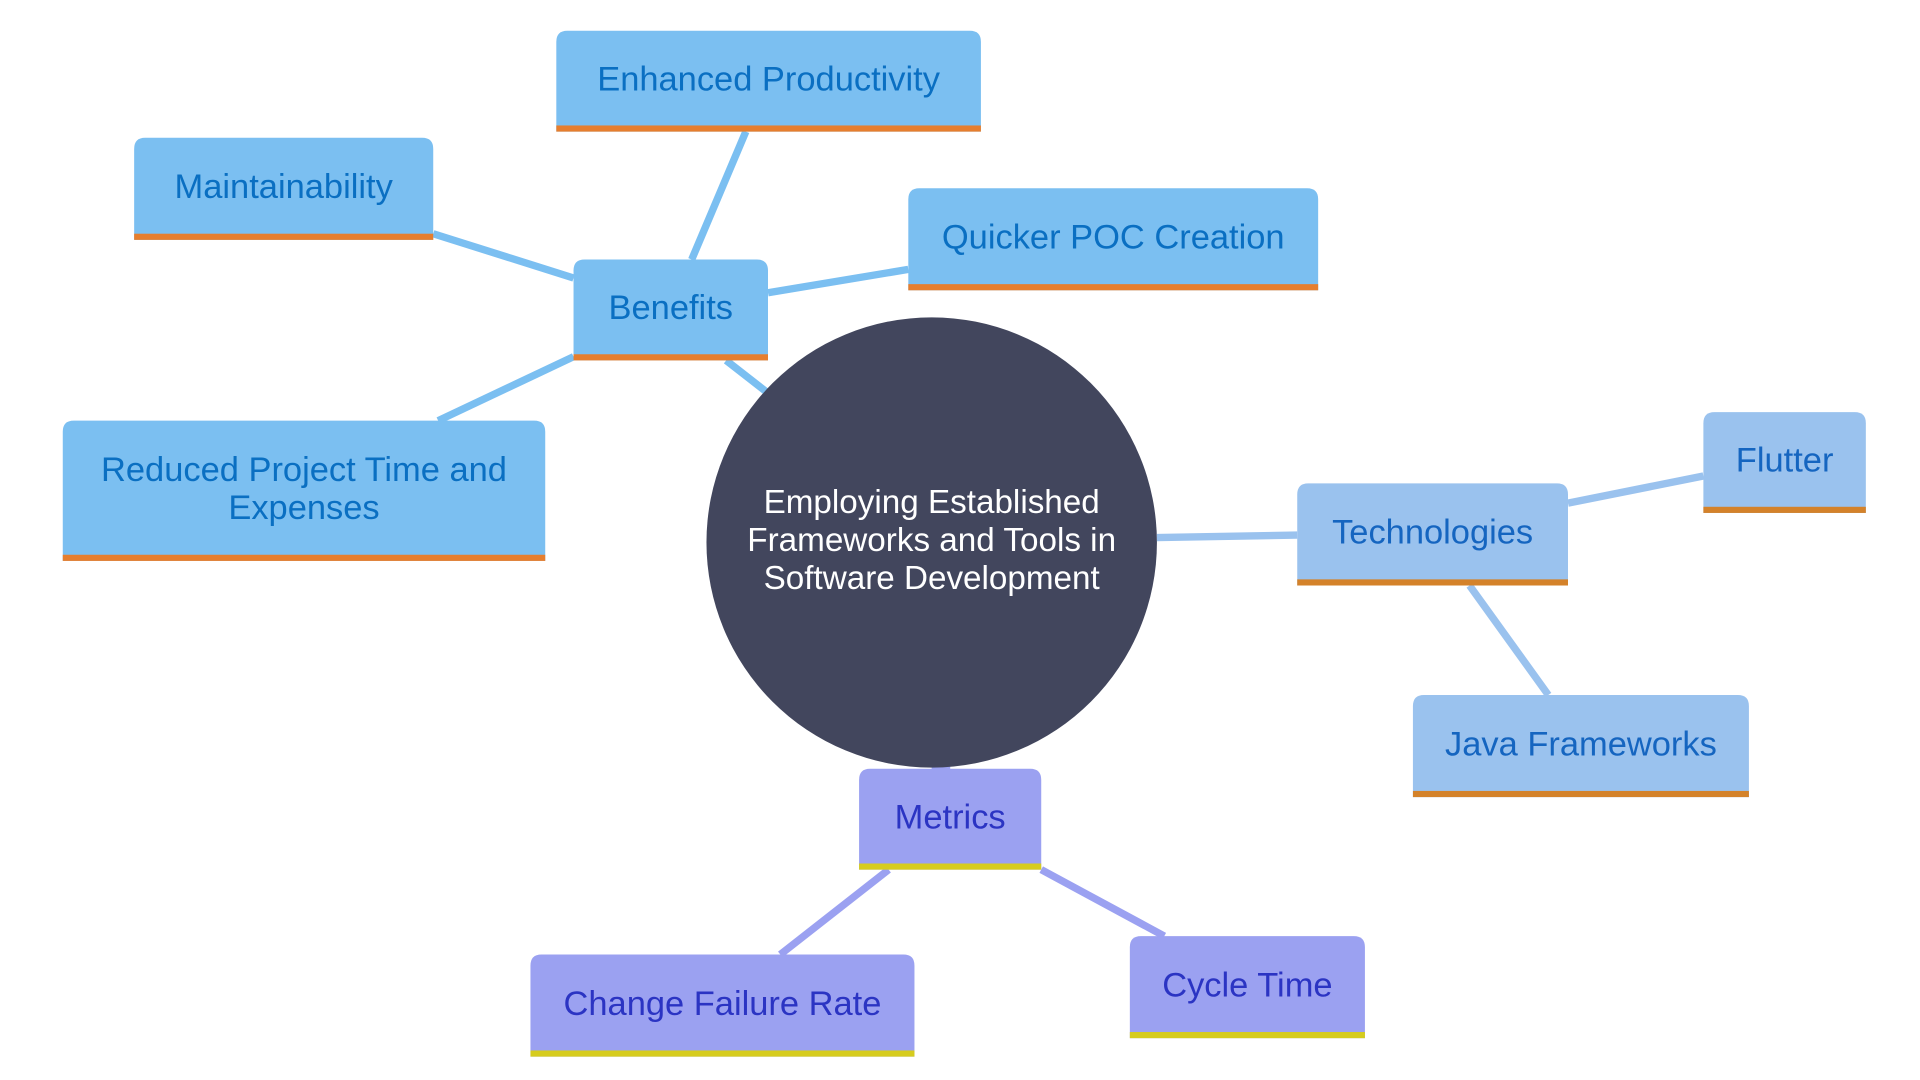  I want to click on edge-center-technologies, so click(1227, 536).